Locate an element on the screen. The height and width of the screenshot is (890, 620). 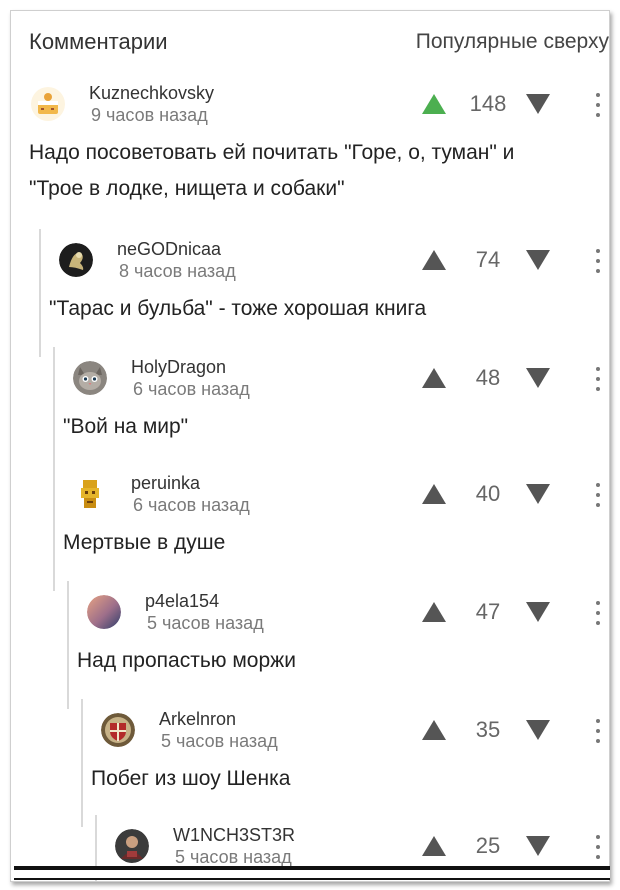
comment-text-line: "Трое в лодке, нищета и собаки" is located at coordinates (187, 188).